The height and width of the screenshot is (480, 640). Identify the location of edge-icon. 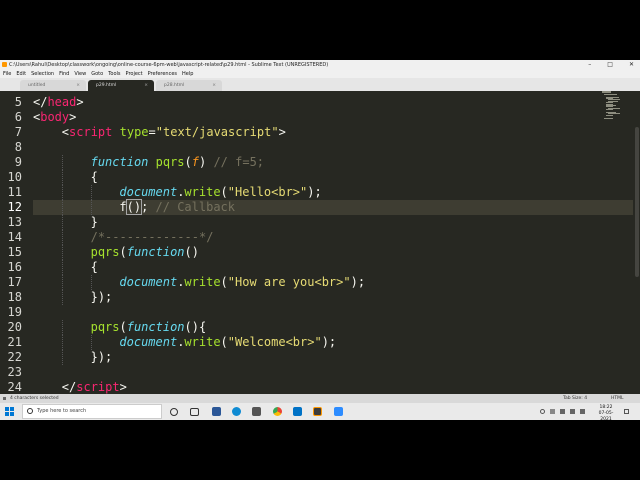
(236, 411).